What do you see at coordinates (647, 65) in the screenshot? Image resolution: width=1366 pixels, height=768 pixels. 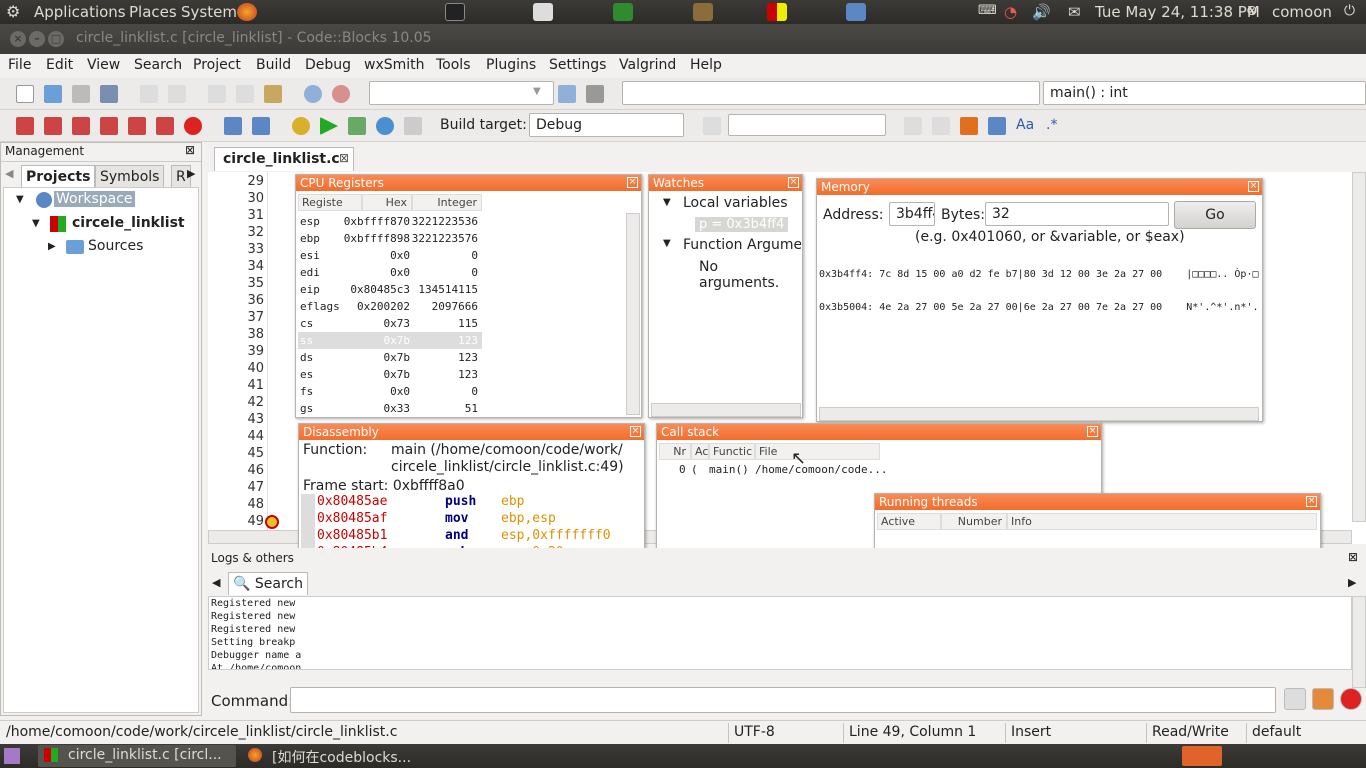 I see `menu-valgrind: Valgrind` at bounding box center [647, 65].